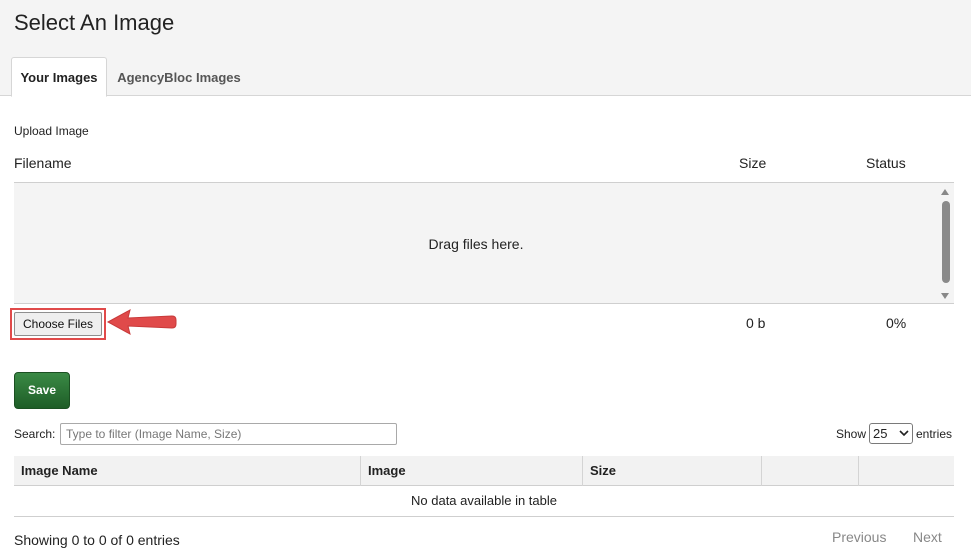 The image size is (971, 560). Describe the element at coordinates (179, 77) in the screenshot. I see `tab-agencybloc-images: AgencyBloc Images` at that location.